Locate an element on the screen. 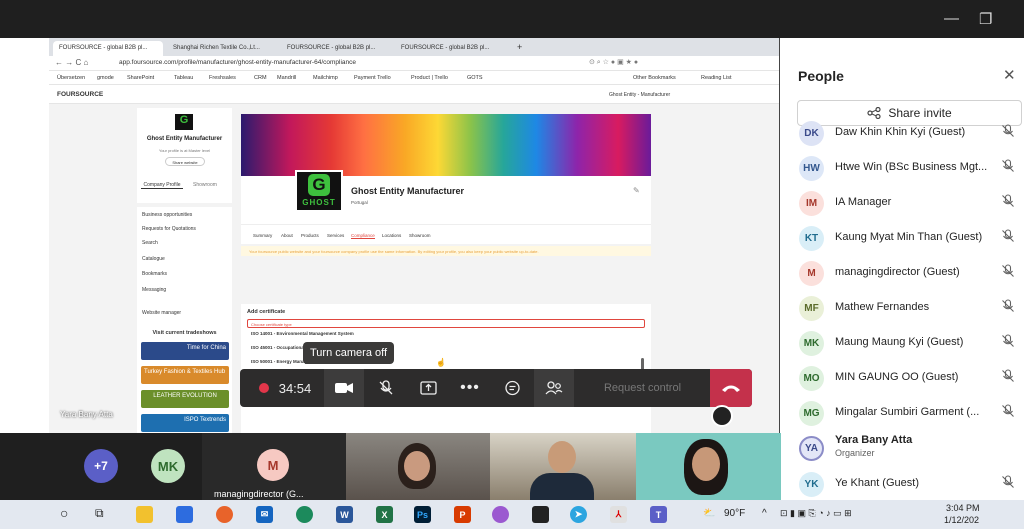  bookmark: Mailchimp is located at coordinates (325, 78).